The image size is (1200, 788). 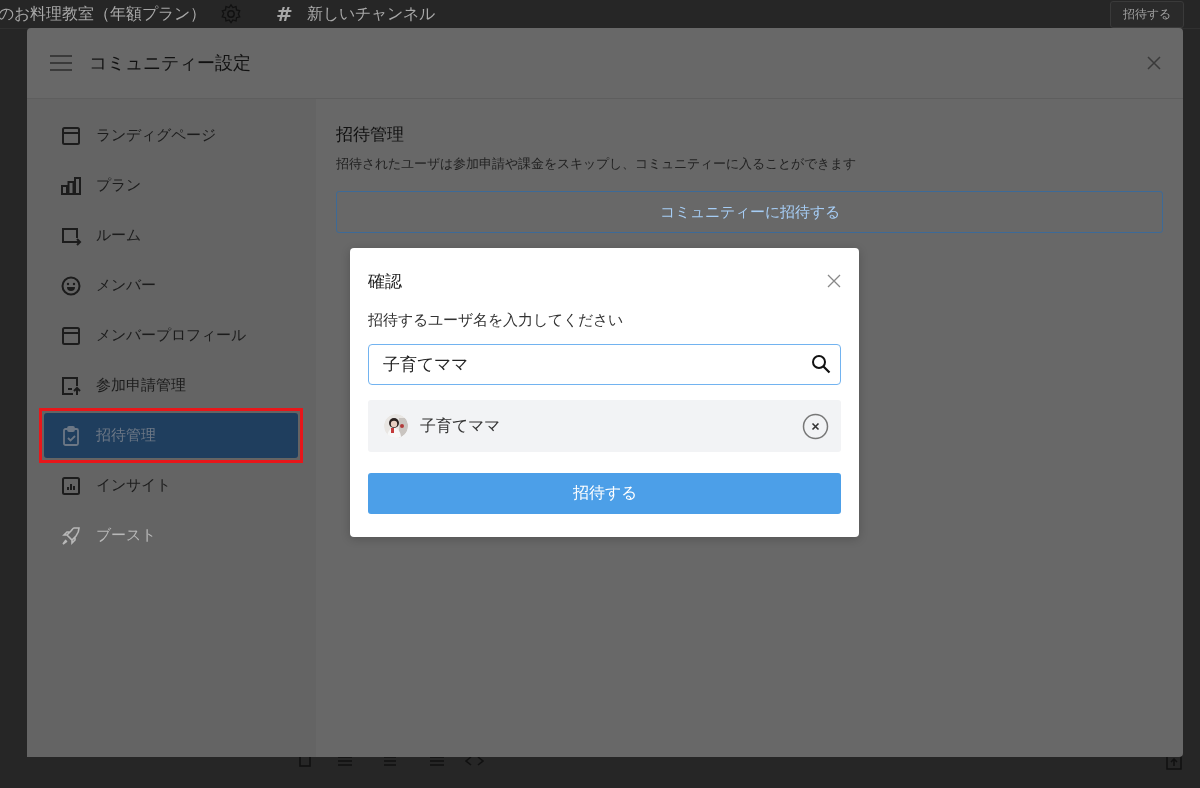 I want to click on sidebar-item: メンバー, so click(x=170, y=285).